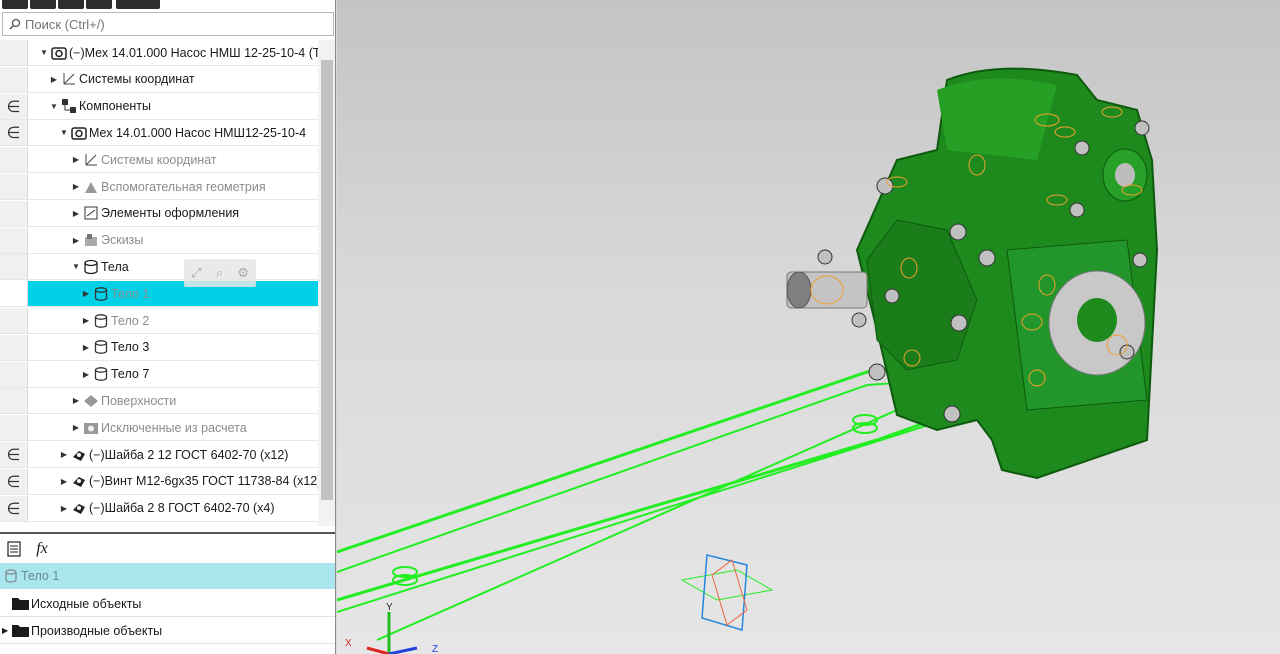 This screenshot has width=1280, height=654. Describe the element at coordinates (203, 481) in the screenshot. I see `tree-item-label: (−)Винт М12-6gx35 ГОСТ 11738-84 (x12)` at that location.